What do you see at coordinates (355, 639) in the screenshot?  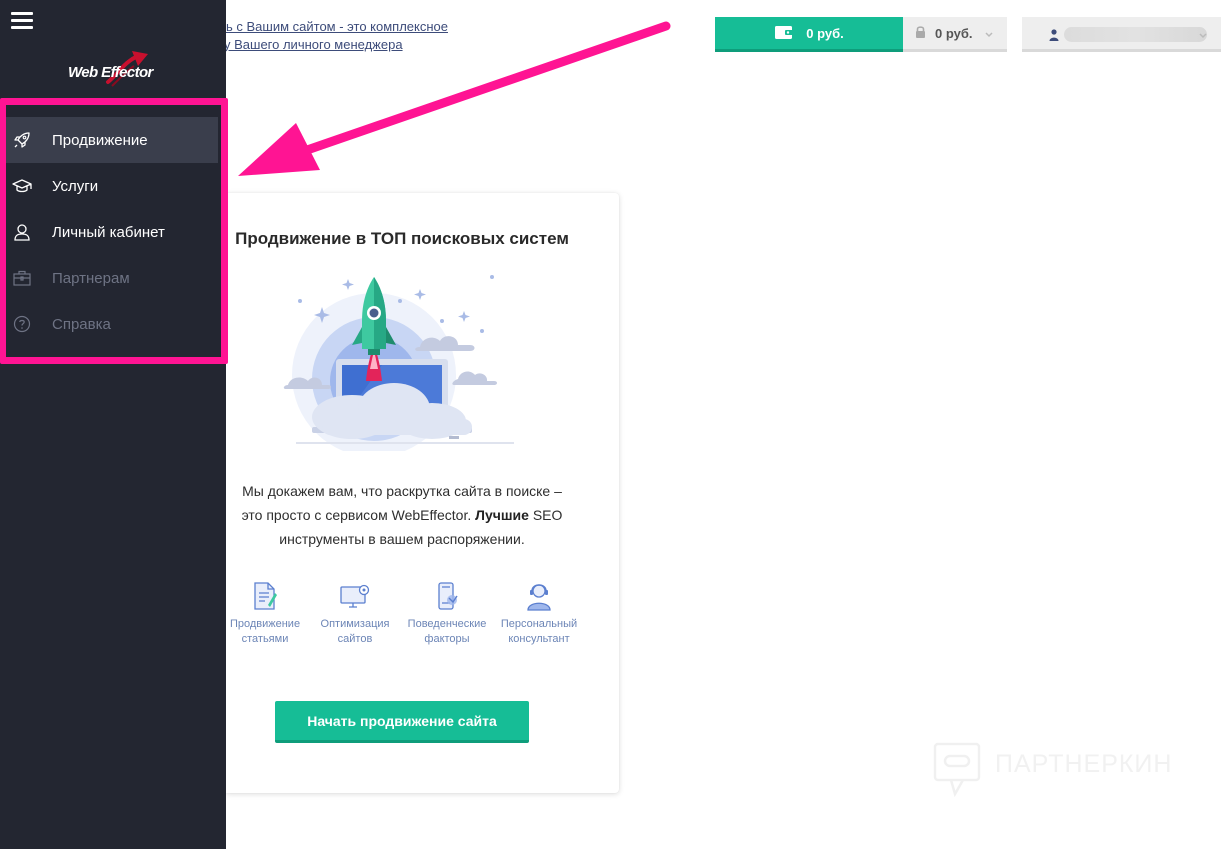 I see `feature-label: сайтов` at bounding box center [355, 639].